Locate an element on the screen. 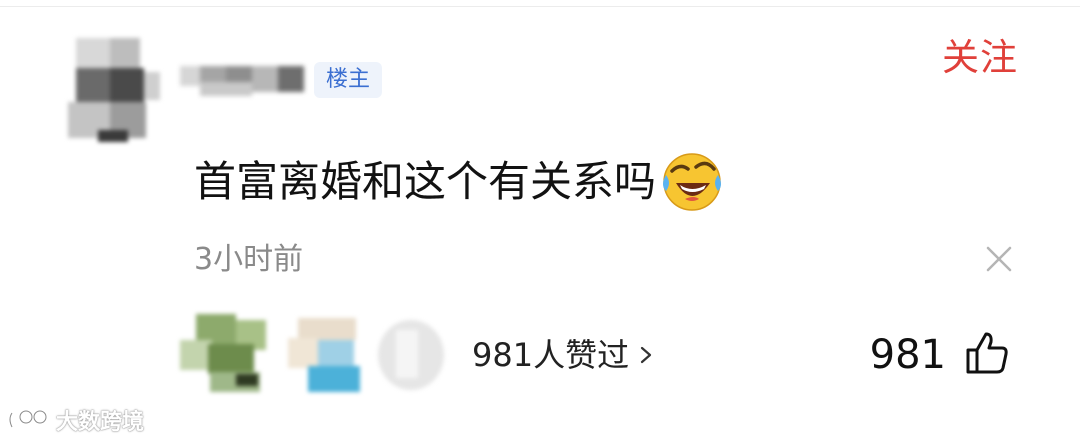  watermark-text: 大数跨境 is located at coordinates (100, 422).